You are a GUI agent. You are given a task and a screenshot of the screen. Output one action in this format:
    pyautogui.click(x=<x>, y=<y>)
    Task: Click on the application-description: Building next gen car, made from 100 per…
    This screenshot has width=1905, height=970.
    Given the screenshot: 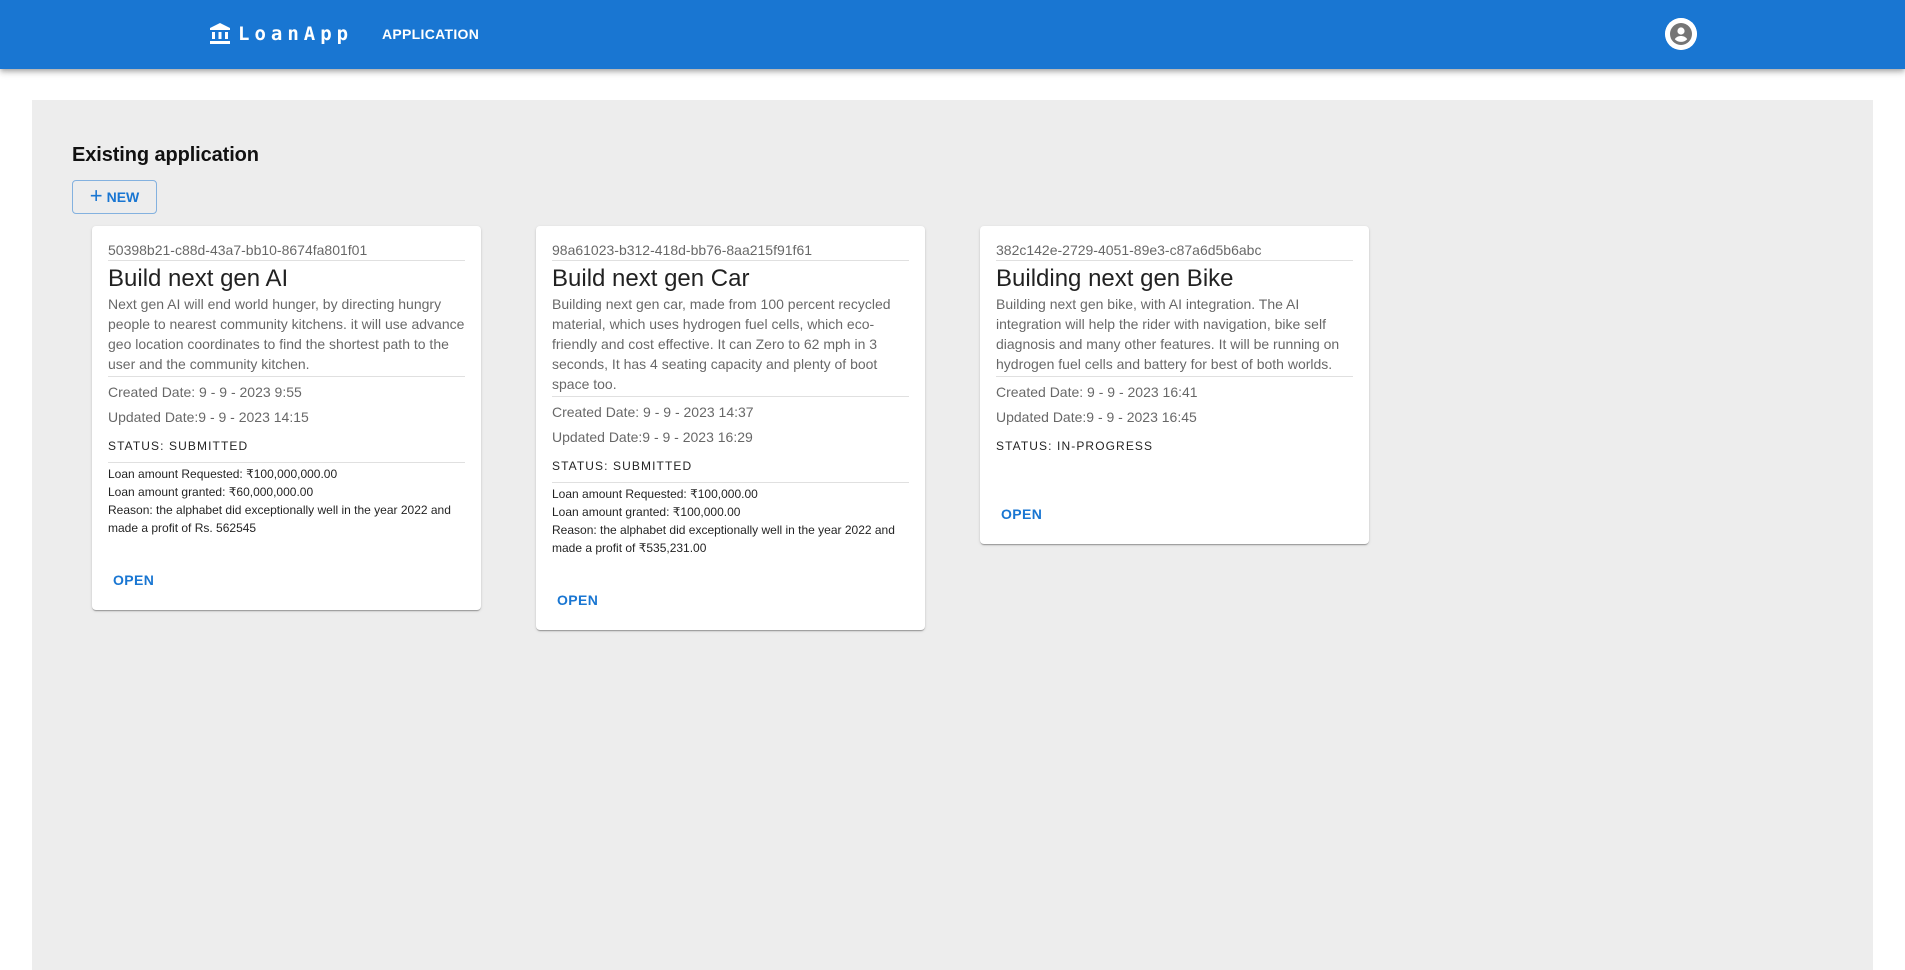 What is the action you would take?
    pyautogui.click(x=730, y=345)
    